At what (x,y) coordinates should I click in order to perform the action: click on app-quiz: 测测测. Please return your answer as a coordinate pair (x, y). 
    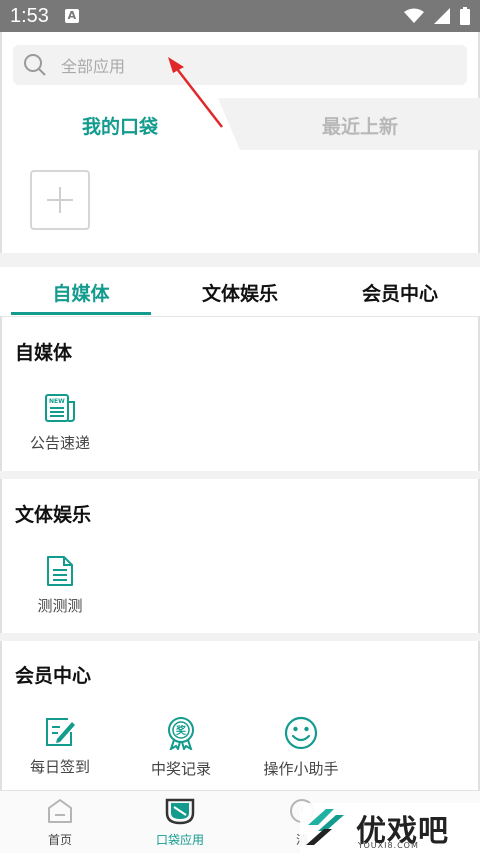
    Looking at the image, I should click on (60, 585).